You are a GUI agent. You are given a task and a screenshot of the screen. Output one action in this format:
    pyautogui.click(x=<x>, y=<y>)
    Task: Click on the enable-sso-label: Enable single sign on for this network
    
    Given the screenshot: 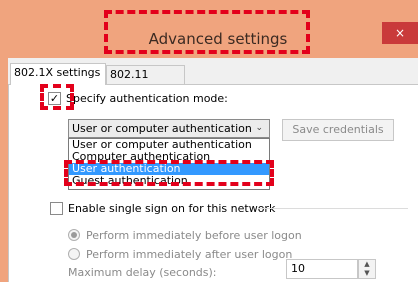 What is the action you would take?
    pyautogui.click(x=172, y=208)
    